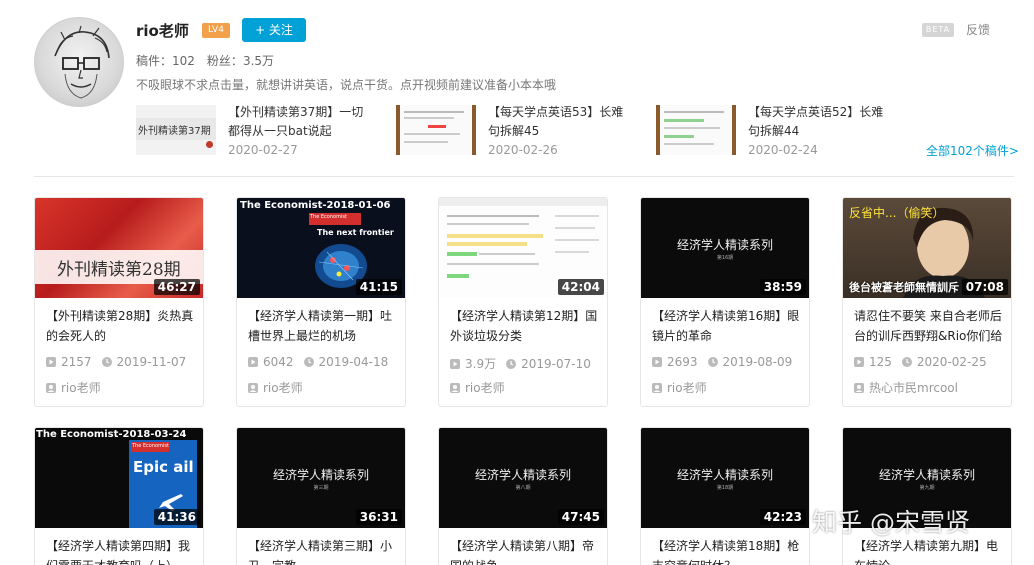  What do you see at coordinates (522, 475) in the screenshot?
I see `cover-title: 经济学人精读系列` at bounding box center [522, 475].